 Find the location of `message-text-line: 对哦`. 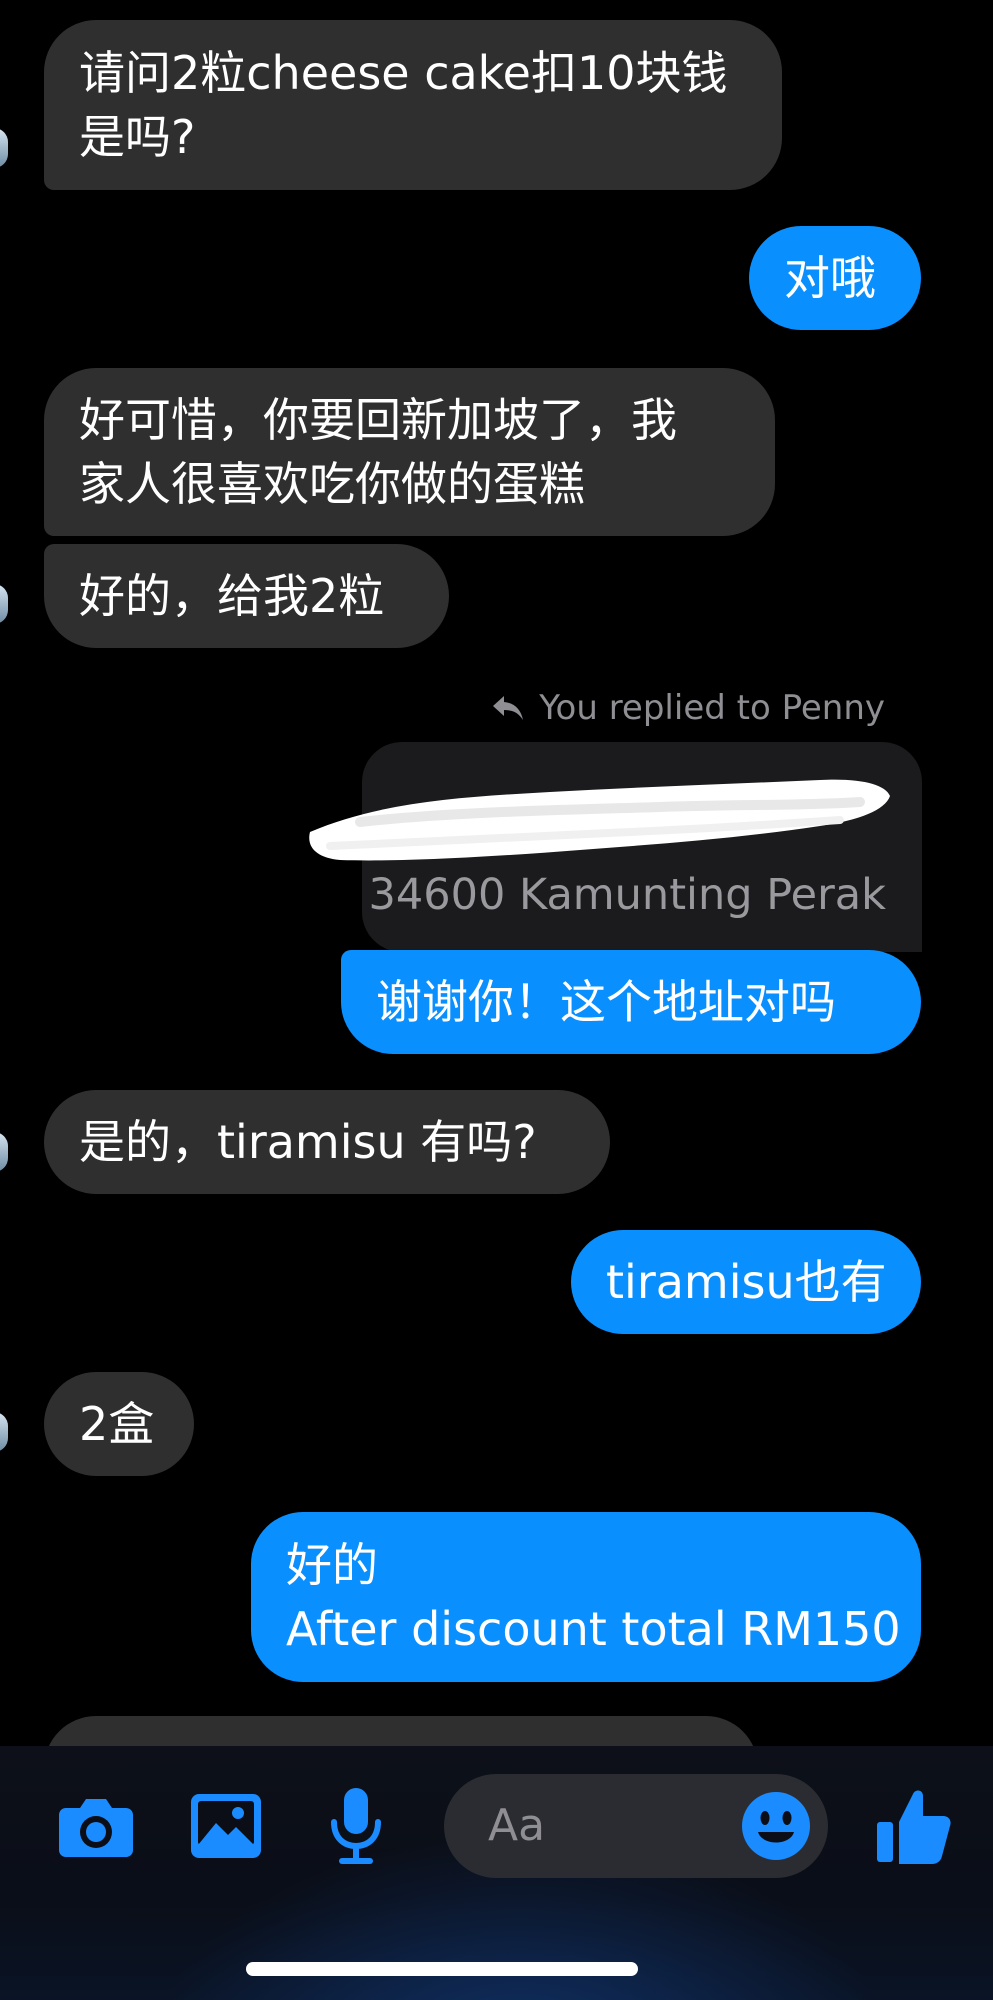

message-text-line: 对哦 is located at coordinates (830, 278).